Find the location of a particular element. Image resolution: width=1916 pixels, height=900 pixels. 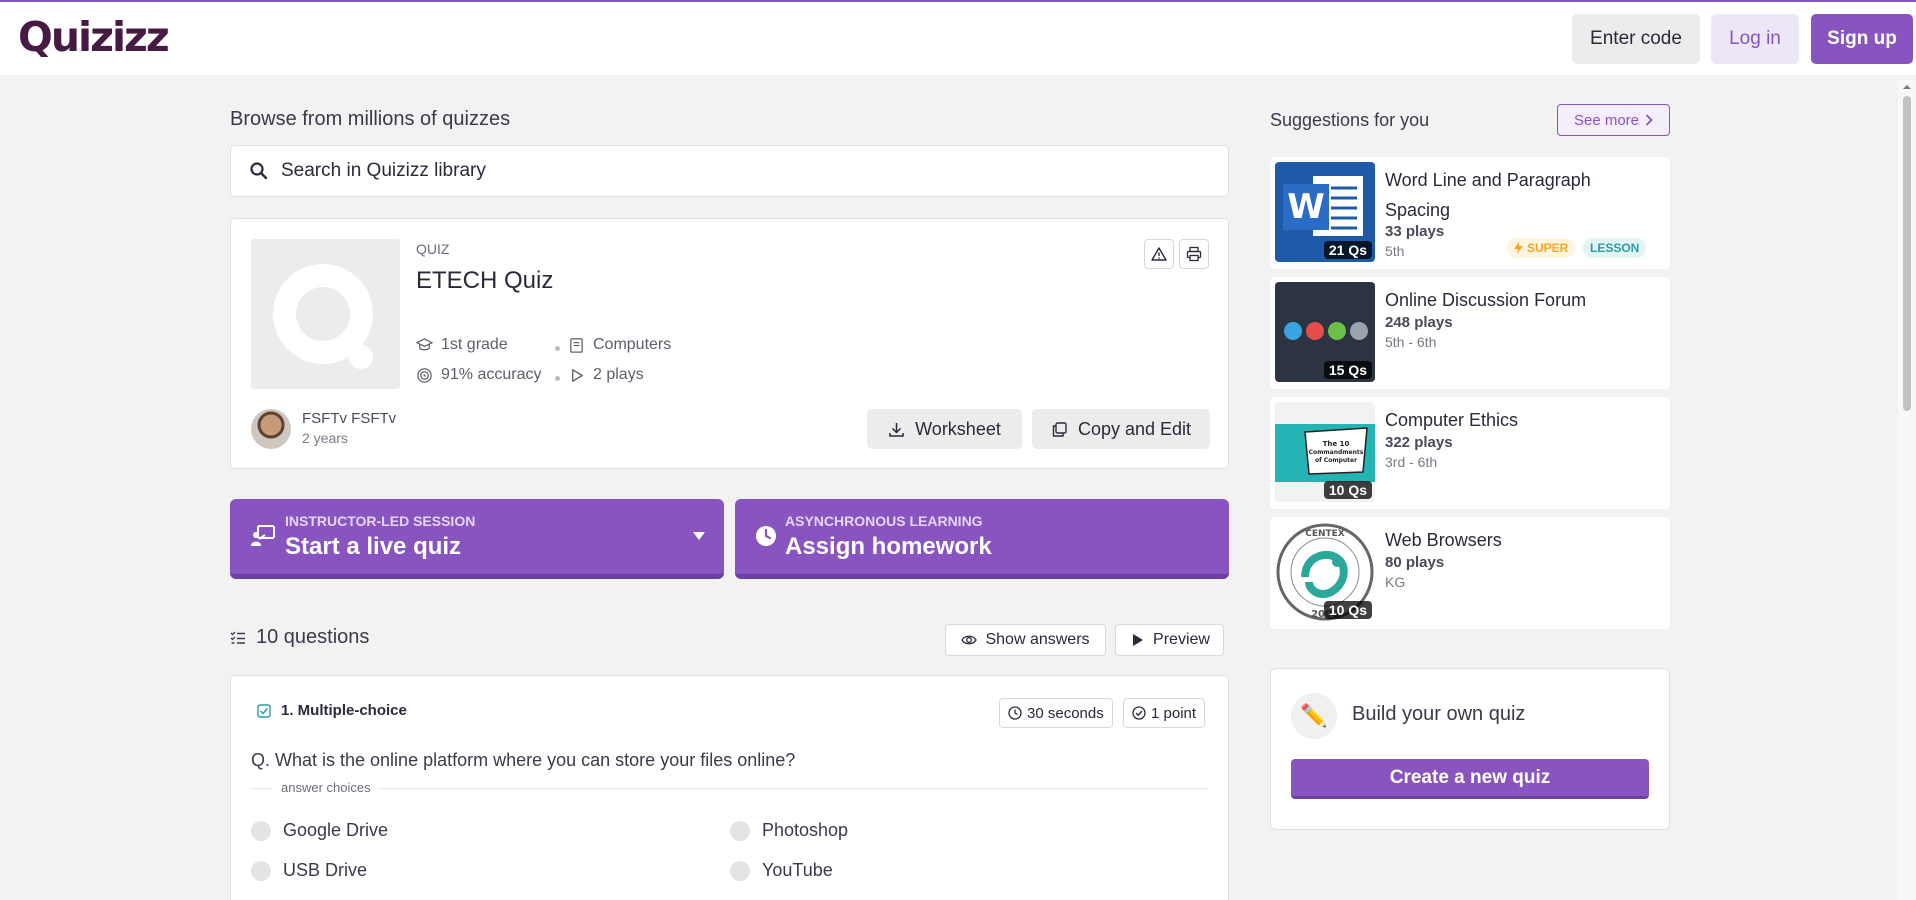

grade-meta: 1st grade is located at coordinates (462, 345).